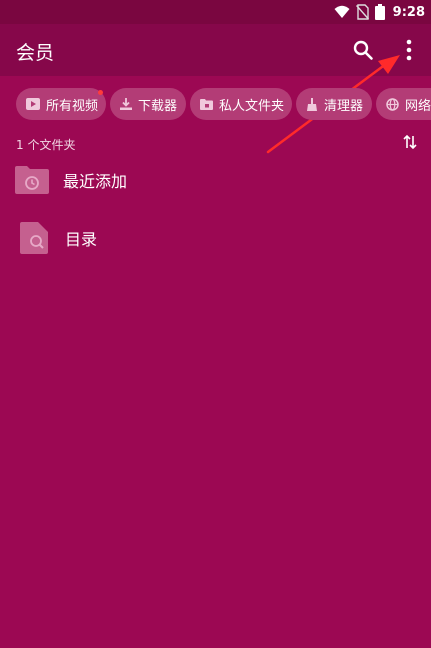 The image size is (431, 648). I want to click on recent-folder-icon, so click(32, 180).